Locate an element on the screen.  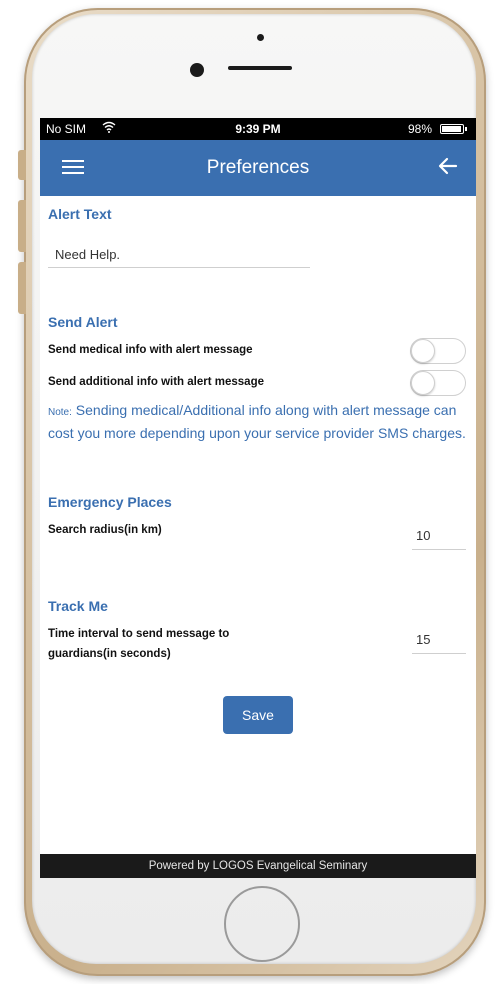
note-prefix: Note: is located at coordinates (60, 412).